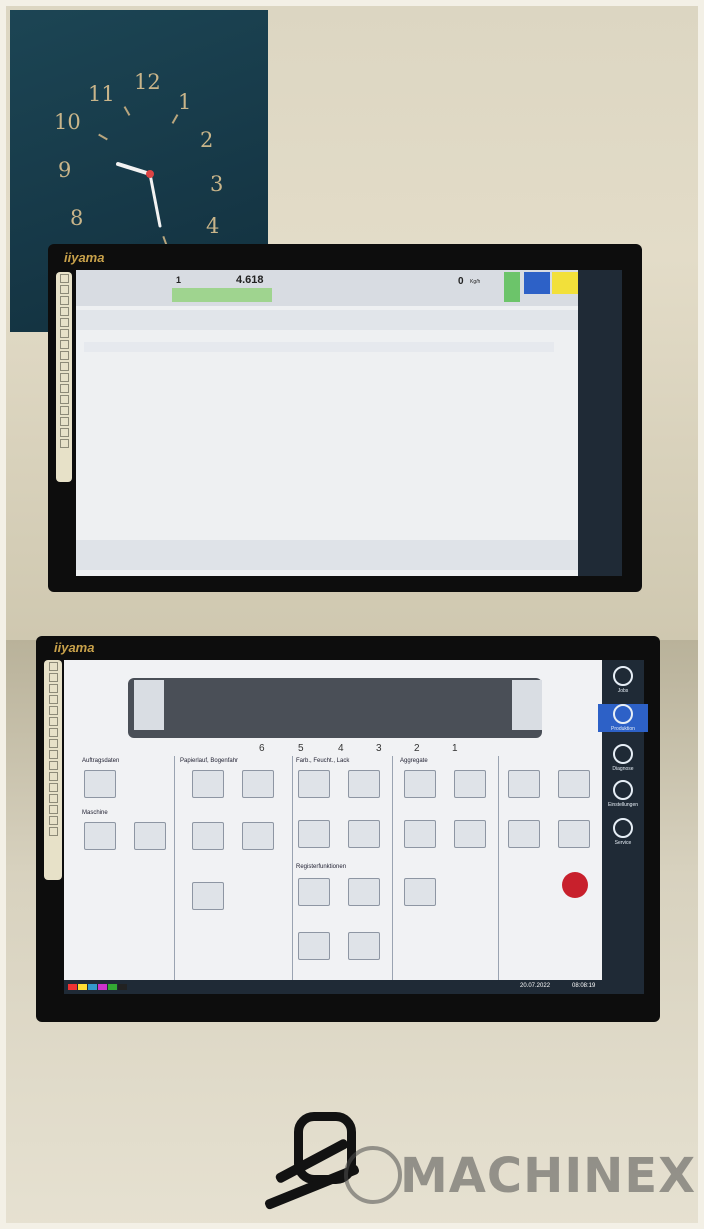  I want to click on counter-label: 1, so click(179, 280).